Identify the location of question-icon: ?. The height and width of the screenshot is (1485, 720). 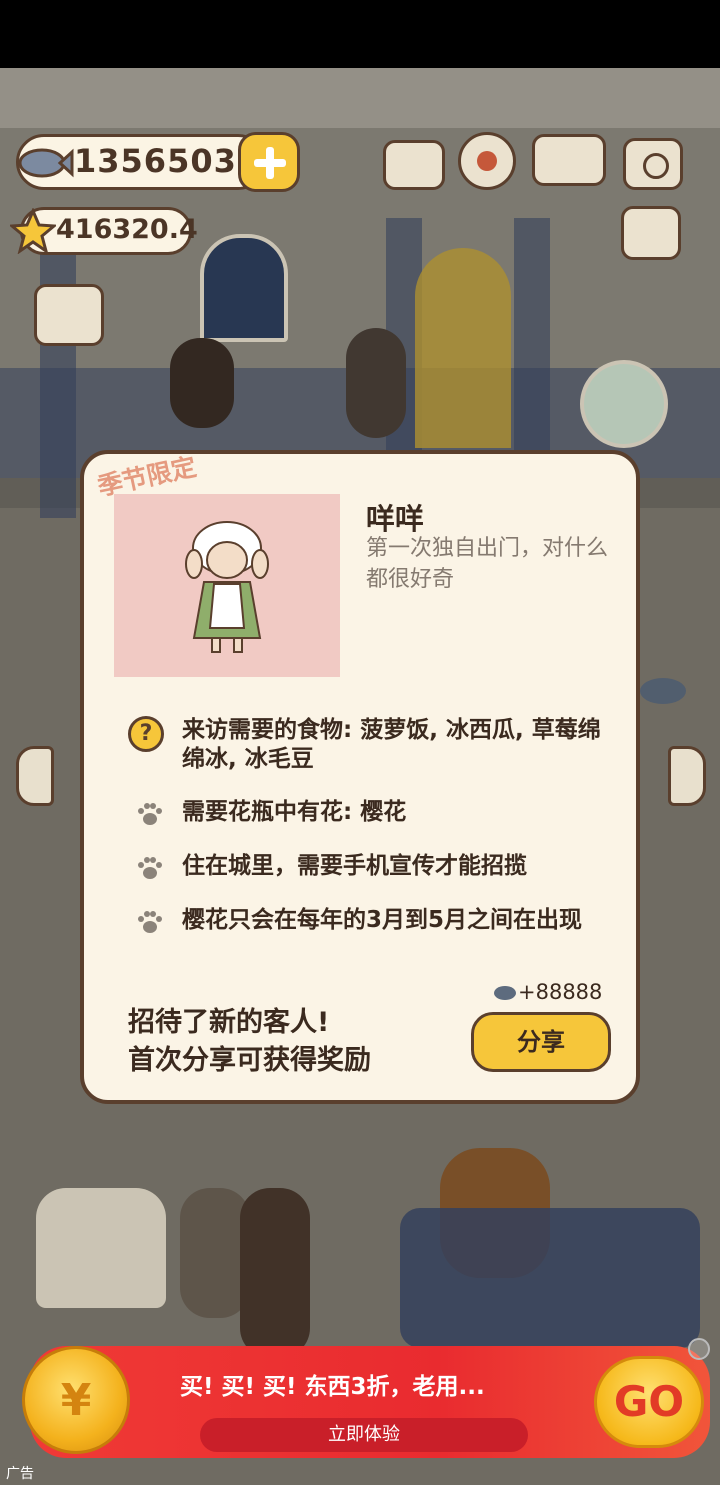
(146, 734).